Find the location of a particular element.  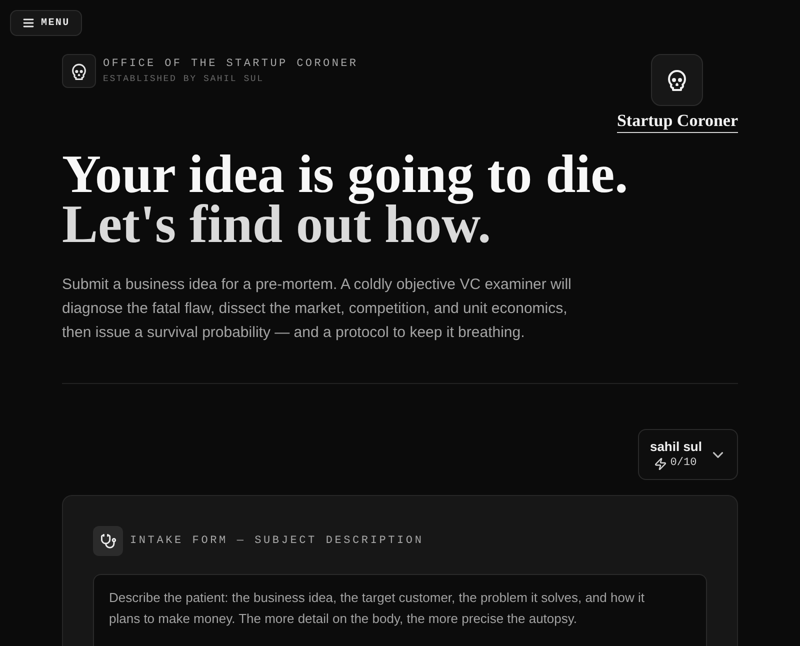

brand-link: Startup Coroner is located at coordinates (677, 122).